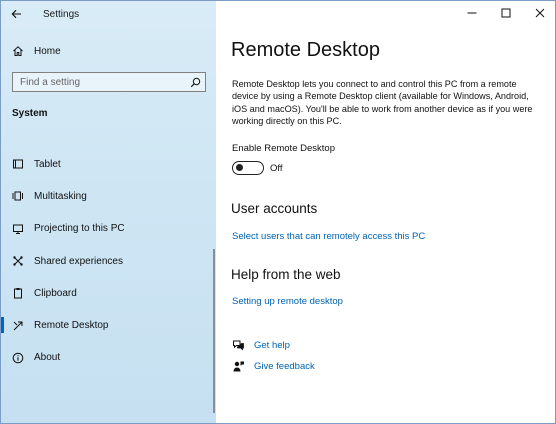  What do you see at coordinates (108, 358) in the screenshot?
I see `sidebar-item-about: About` at bounding box center [108, 358].